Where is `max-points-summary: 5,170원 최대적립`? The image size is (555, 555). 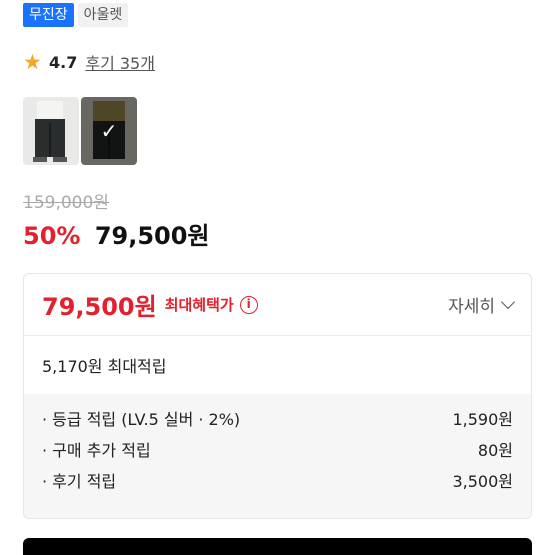 max-points-summary: 5,170원 최대적립 is located at coordinates (104, 366).